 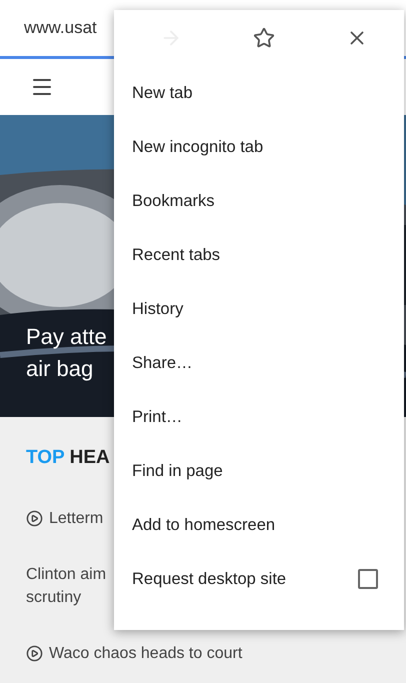 I want to click on headline-text: air bag, so click(x=60, y=369).